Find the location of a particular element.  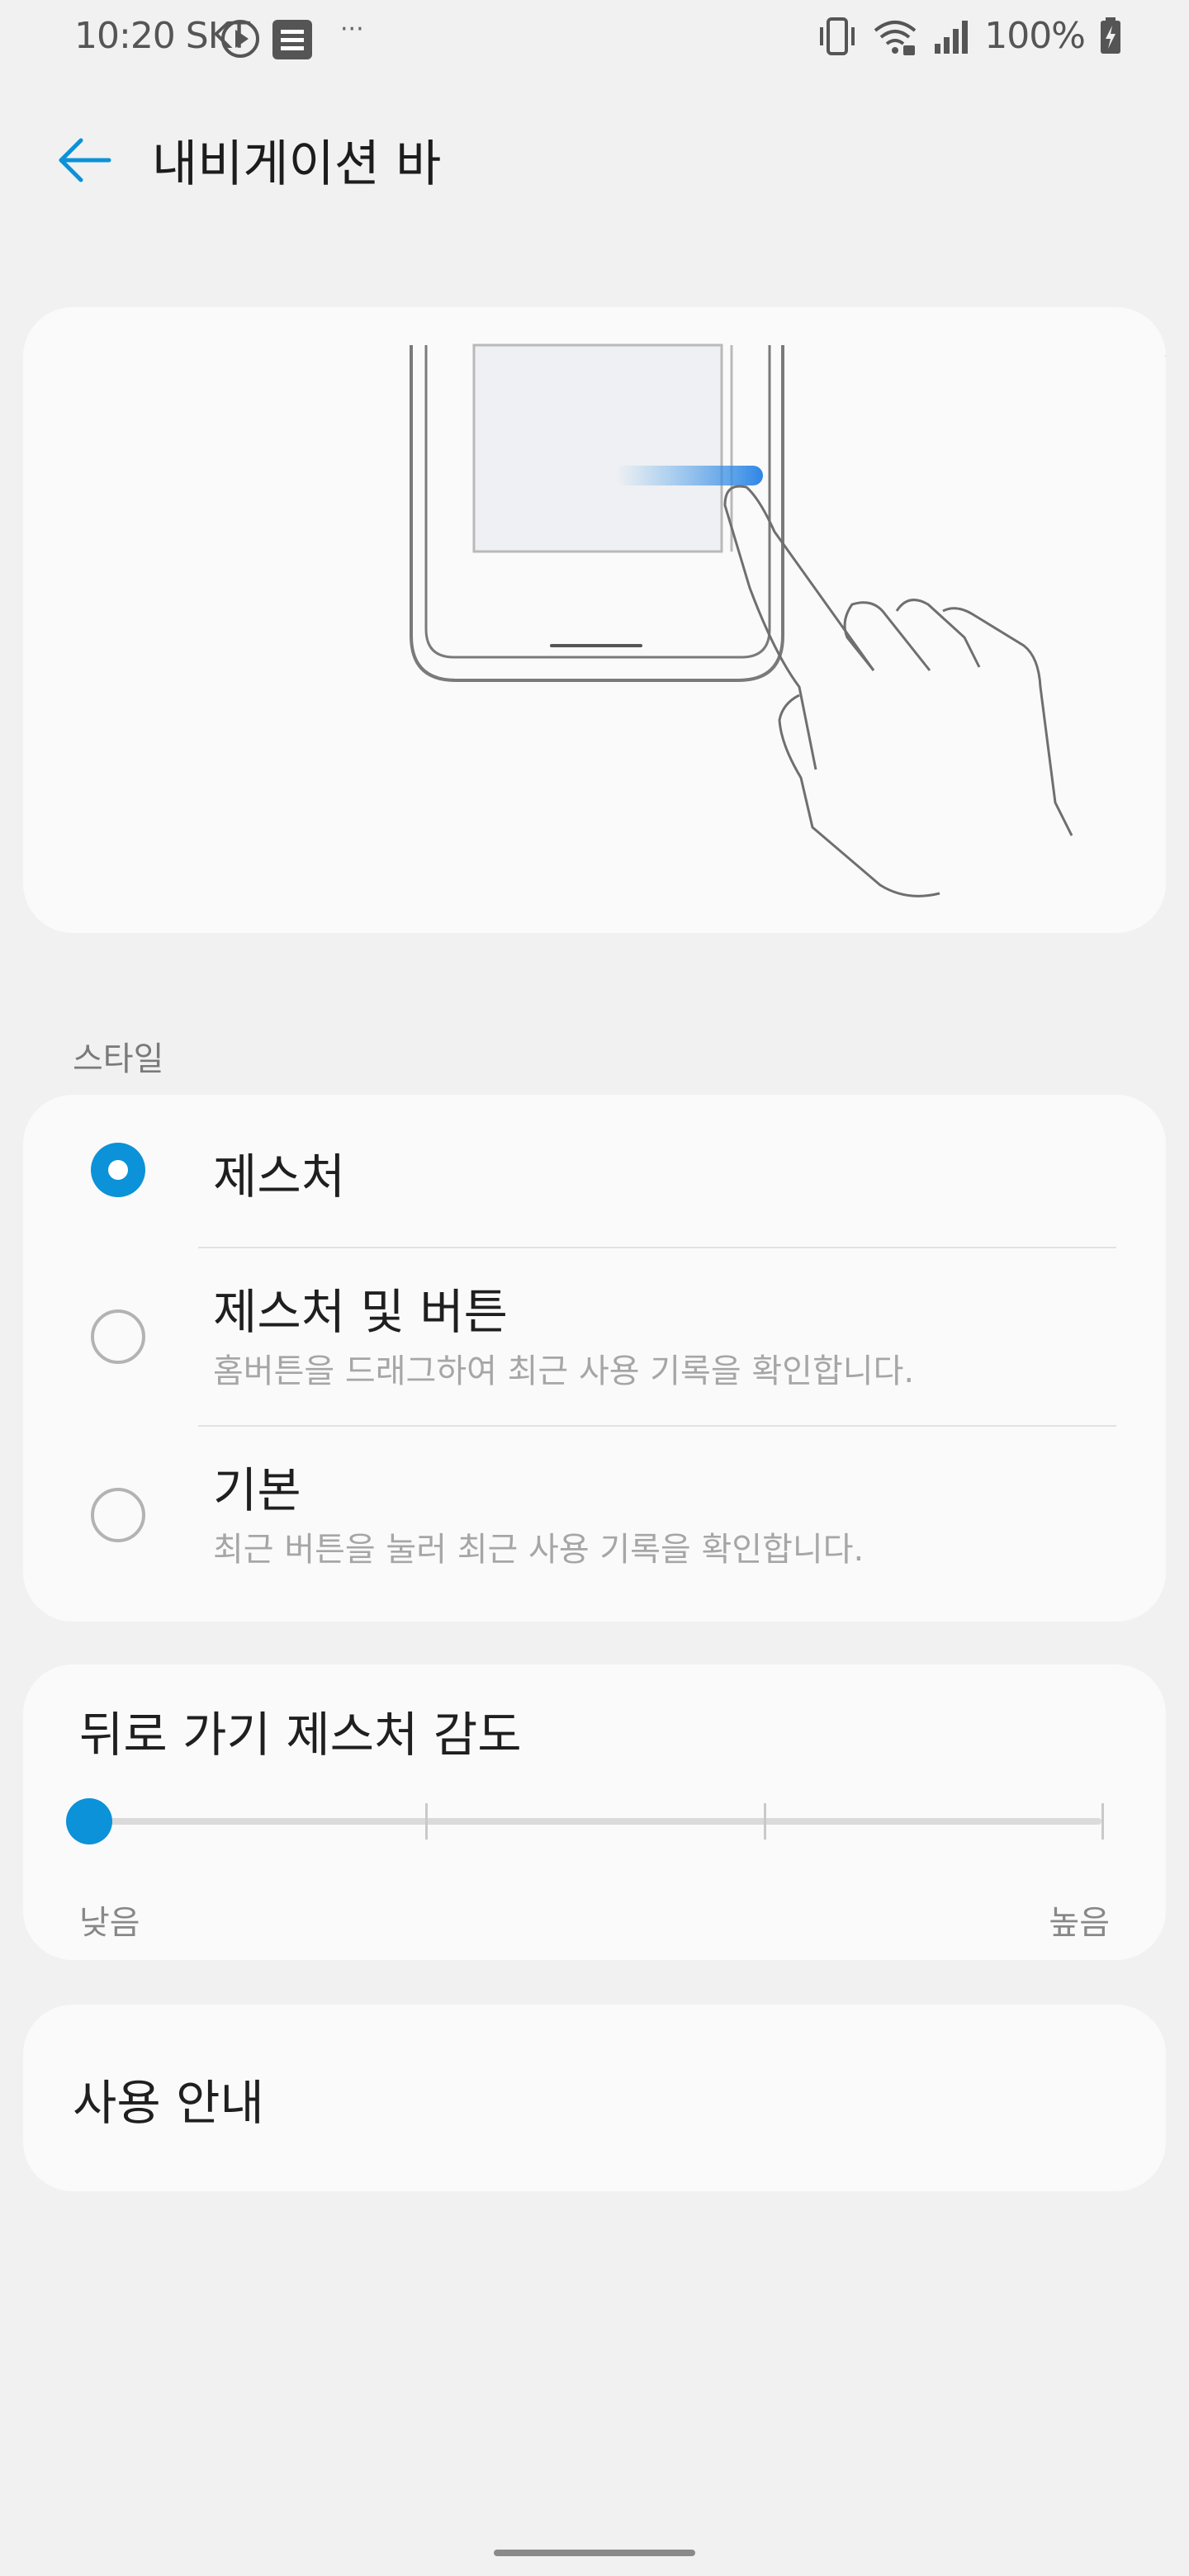

media-play-icon is located at coordinates (240, 39).